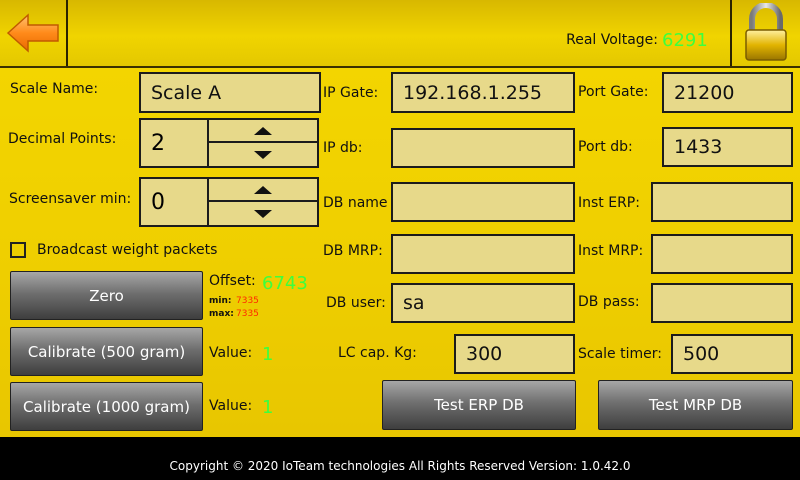 Image resolution: width=800 pixels, height=480 pixels. I want to click on inst-mrp-label: Inst MRP:, so click(611, 251).